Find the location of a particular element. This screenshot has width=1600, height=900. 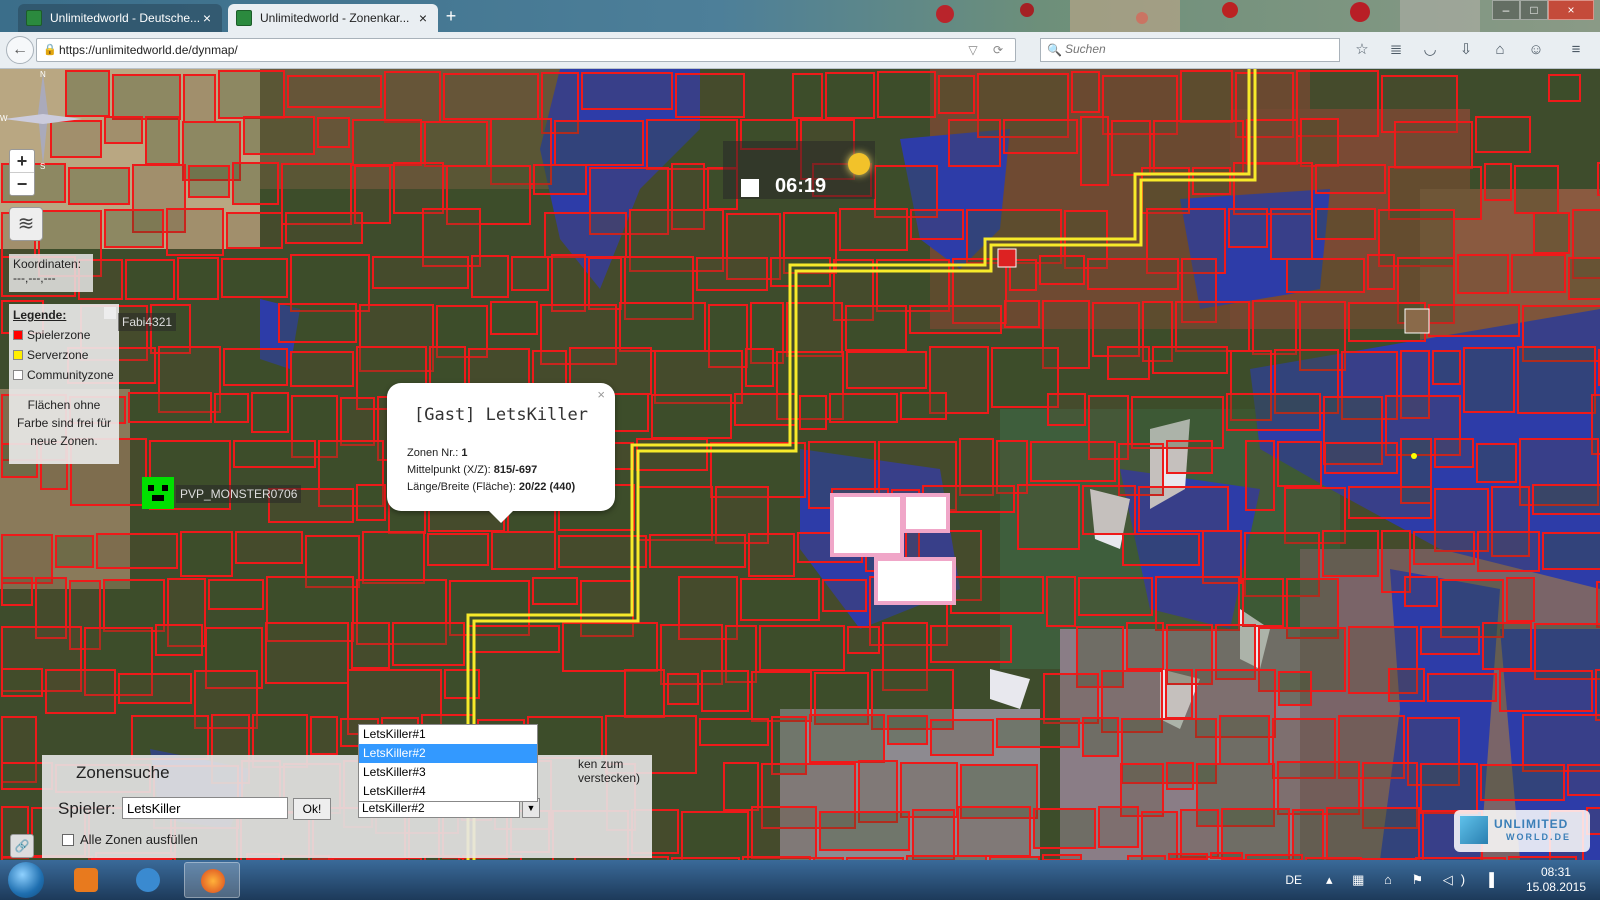

start-button is located at coordinates (26, 880).